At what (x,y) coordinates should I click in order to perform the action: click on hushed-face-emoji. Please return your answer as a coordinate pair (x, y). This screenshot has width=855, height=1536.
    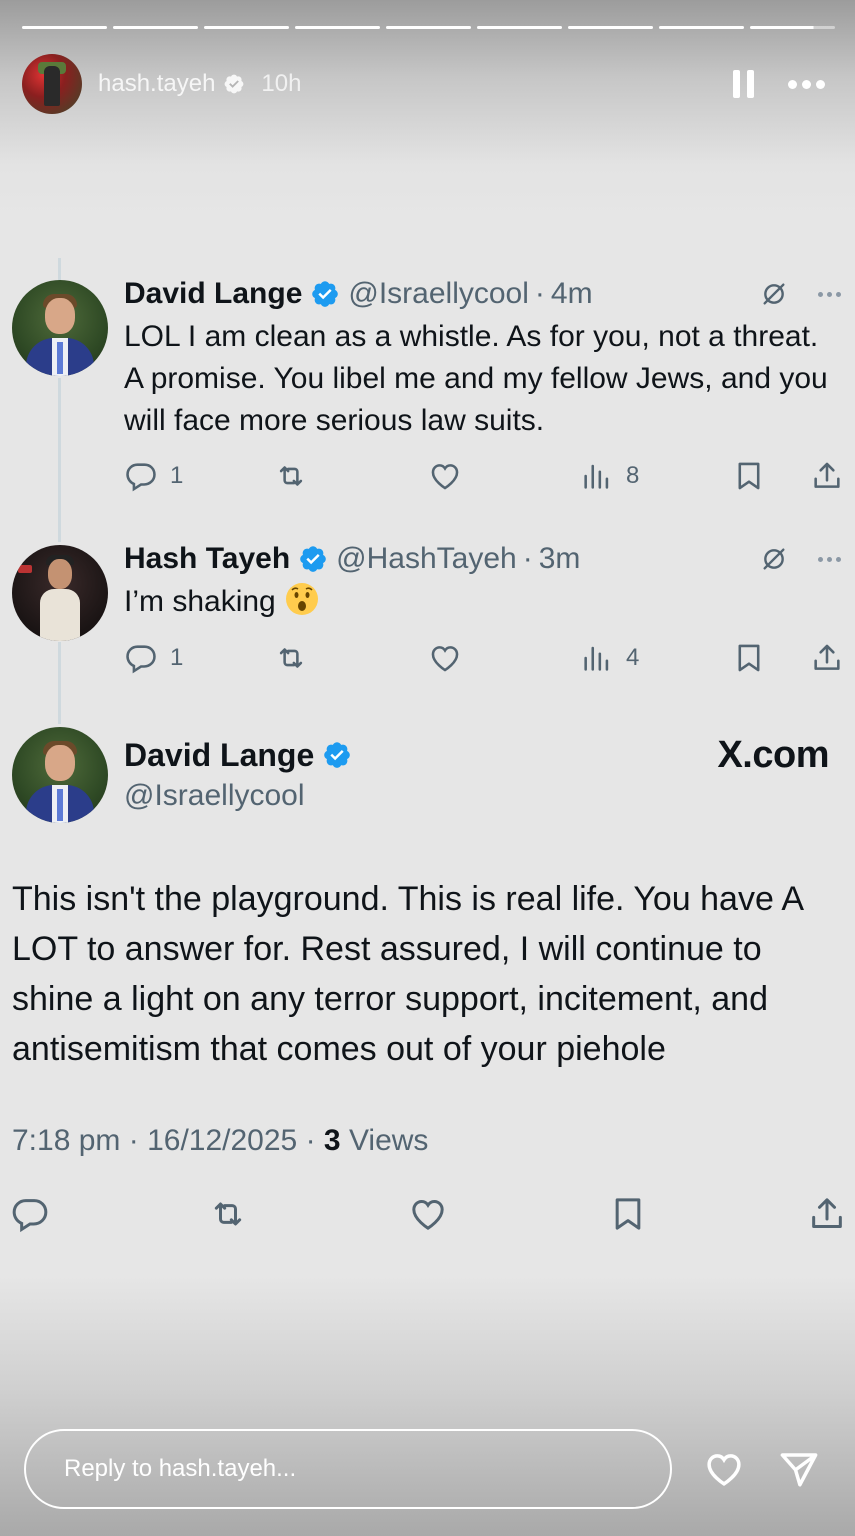
    Looking at the image, I should click on (301, 599).